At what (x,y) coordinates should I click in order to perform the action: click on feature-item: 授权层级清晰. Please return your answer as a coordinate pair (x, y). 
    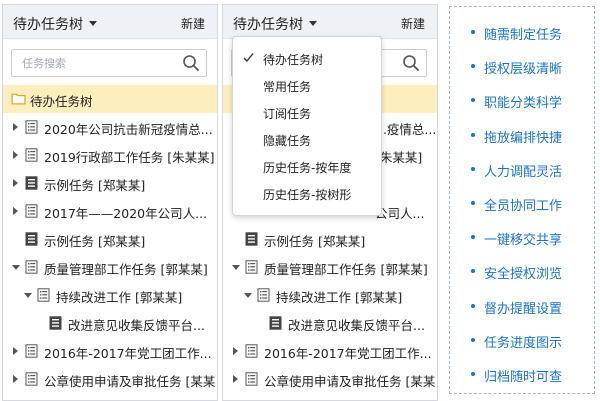
    Looking at the image, I should click on (522, 68).